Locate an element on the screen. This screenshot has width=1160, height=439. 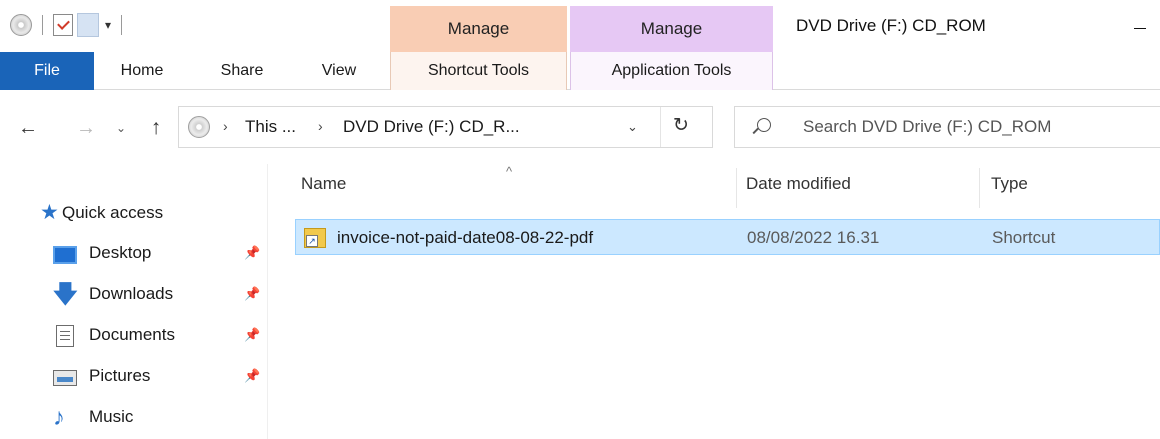
application-manage-context-label: Manage is located at coordinates (671, 29).